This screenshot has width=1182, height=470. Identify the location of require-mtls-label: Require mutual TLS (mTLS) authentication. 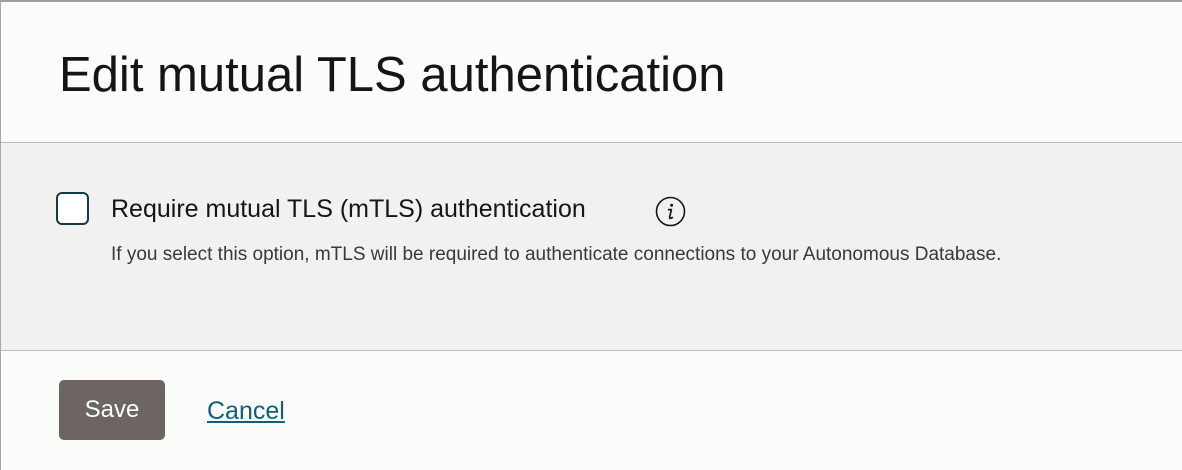
(348, 209).